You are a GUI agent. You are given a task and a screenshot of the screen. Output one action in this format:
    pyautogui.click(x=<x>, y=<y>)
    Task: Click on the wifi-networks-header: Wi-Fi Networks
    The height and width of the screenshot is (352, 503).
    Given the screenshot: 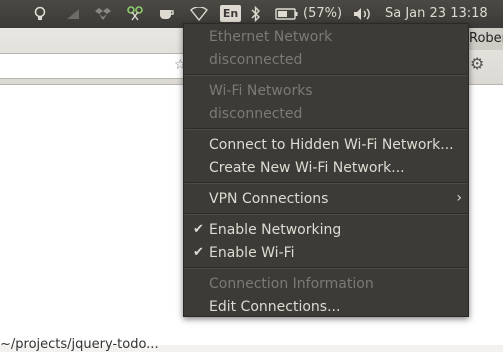 What is the action you would take?
    pyautogui.click(x=261, y=91)
    